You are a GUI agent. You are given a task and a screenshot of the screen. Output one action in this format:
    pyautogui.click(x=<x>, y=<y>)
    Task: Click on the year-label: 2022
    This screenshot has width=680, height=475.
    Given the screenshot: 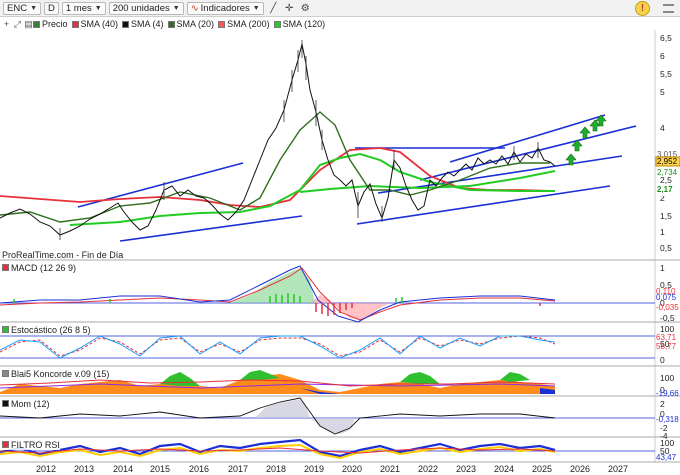 What is the action you would take?
    pyautogui.click(x=428, y=469)
    